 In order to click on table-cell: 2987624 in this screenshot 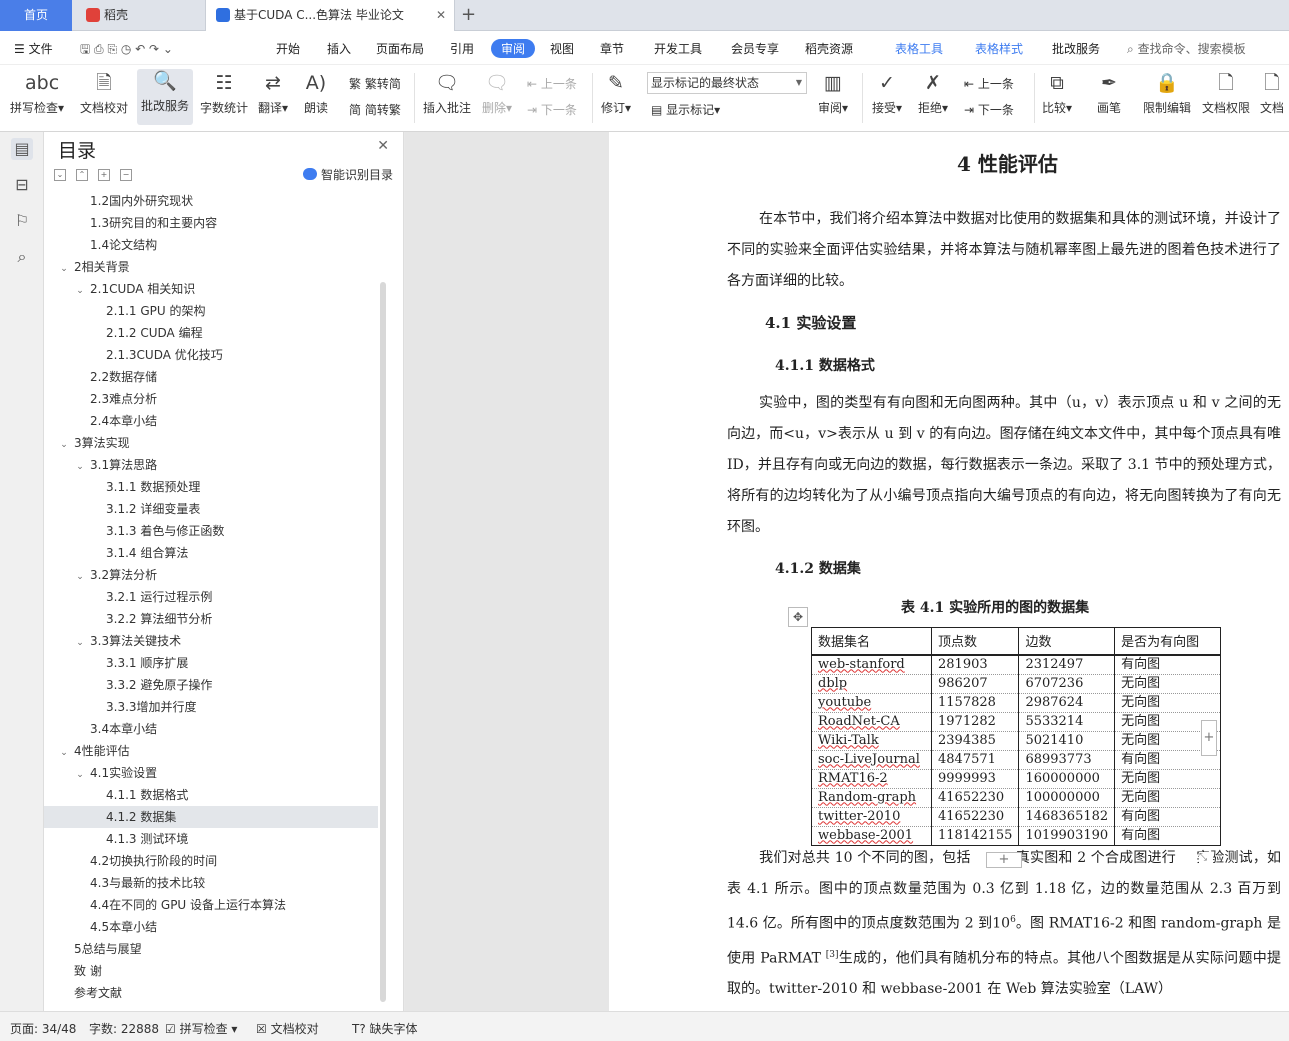, I will do `click(1067, 703)`.